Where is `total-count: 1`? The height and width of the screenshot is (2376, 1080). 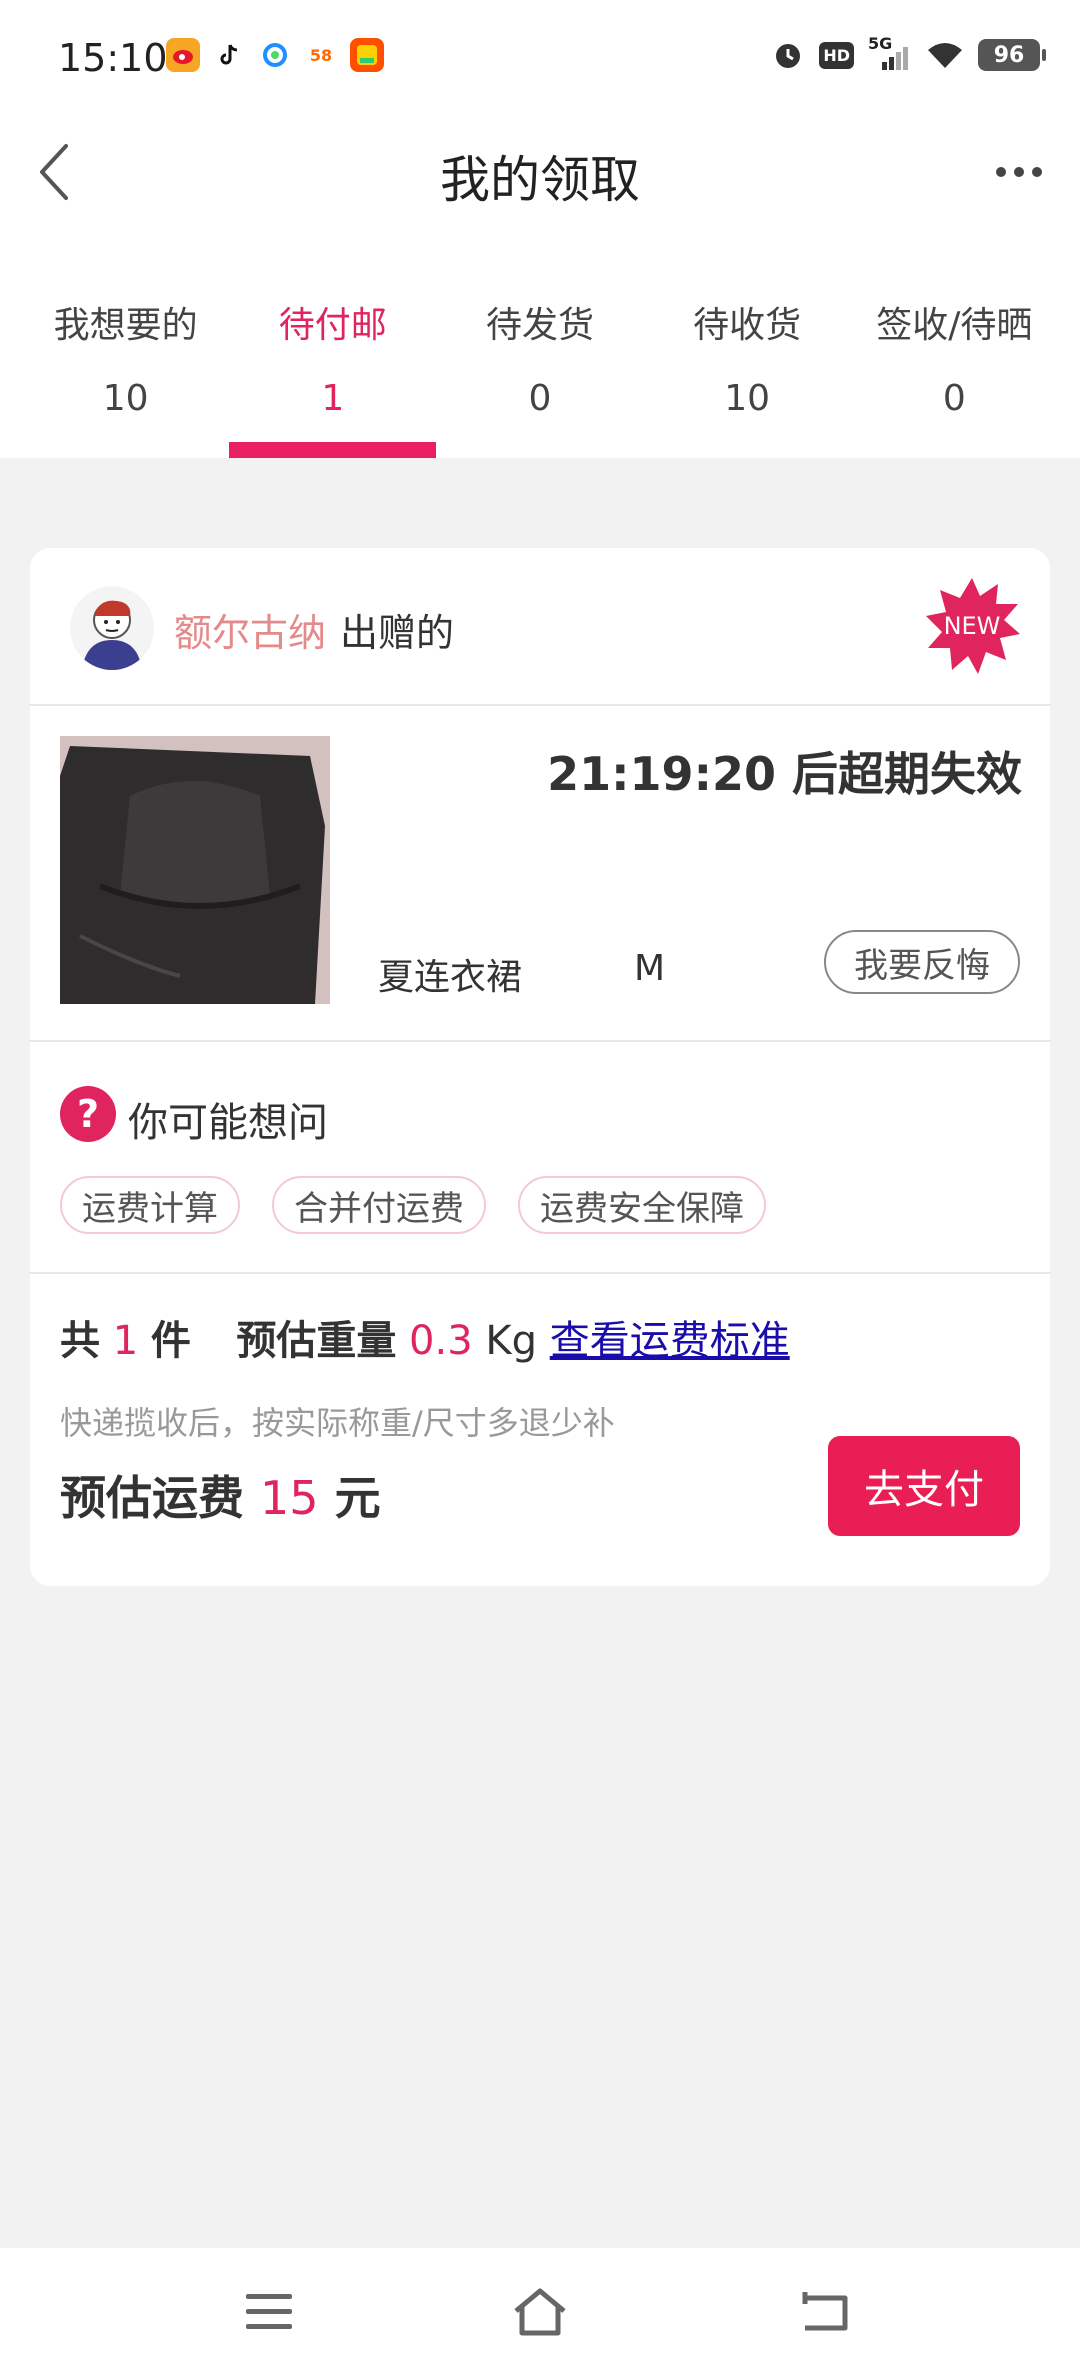
total-count: 1 is located at coordinates (125, 1341).